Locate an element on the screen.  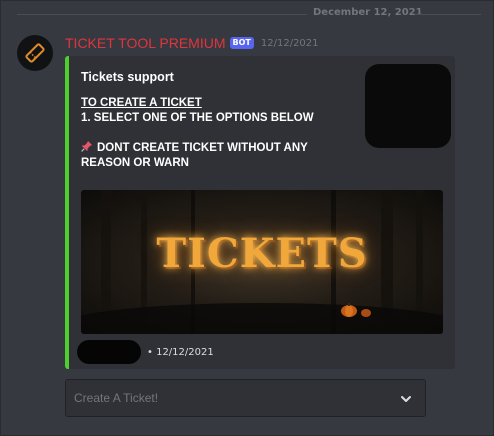
select-placeholder: Create A Ticket! is located at coordinates (116, 398).